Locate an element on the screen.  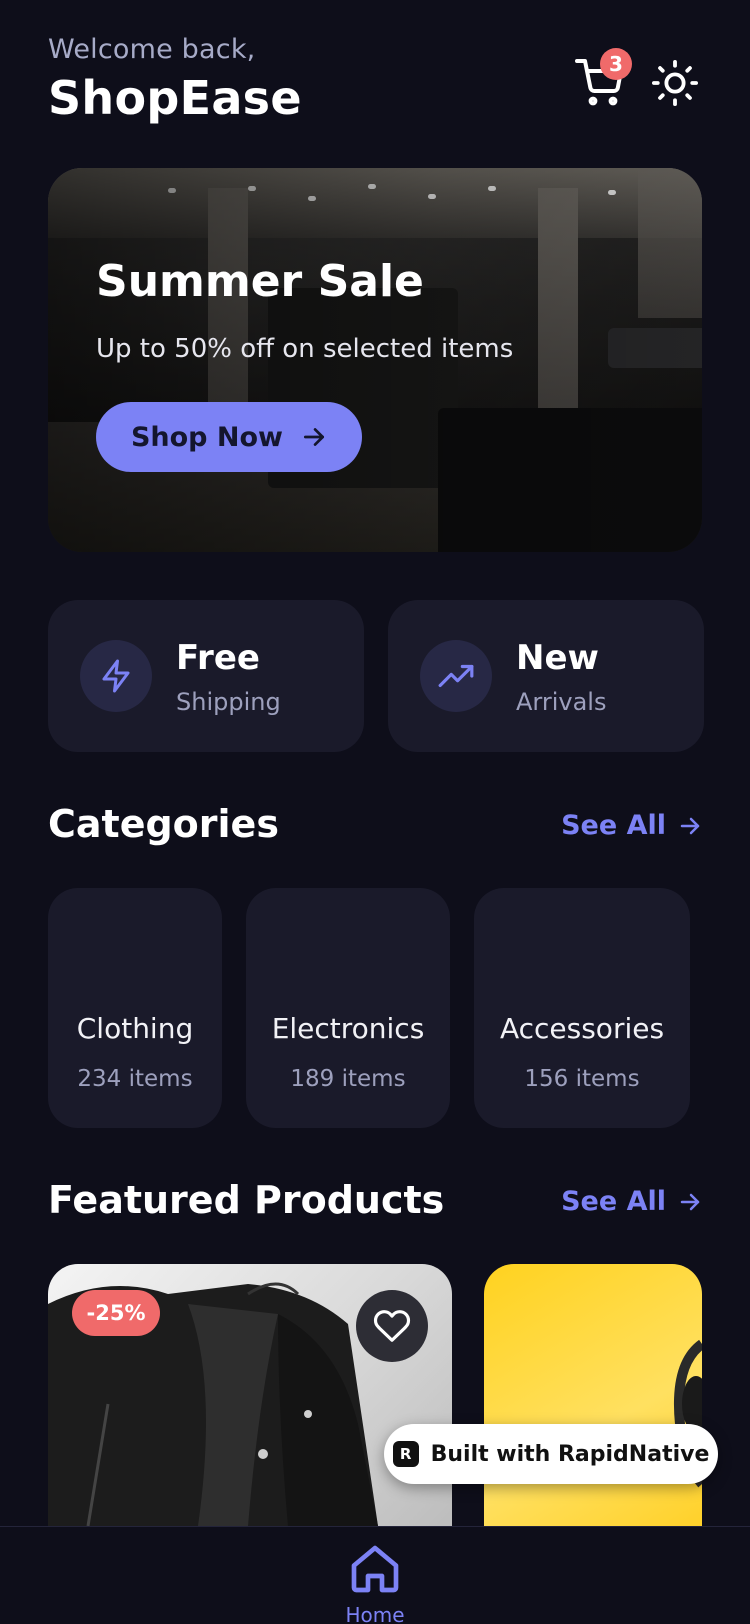
category-count: 156 items is located at coordinates (582, 1079).